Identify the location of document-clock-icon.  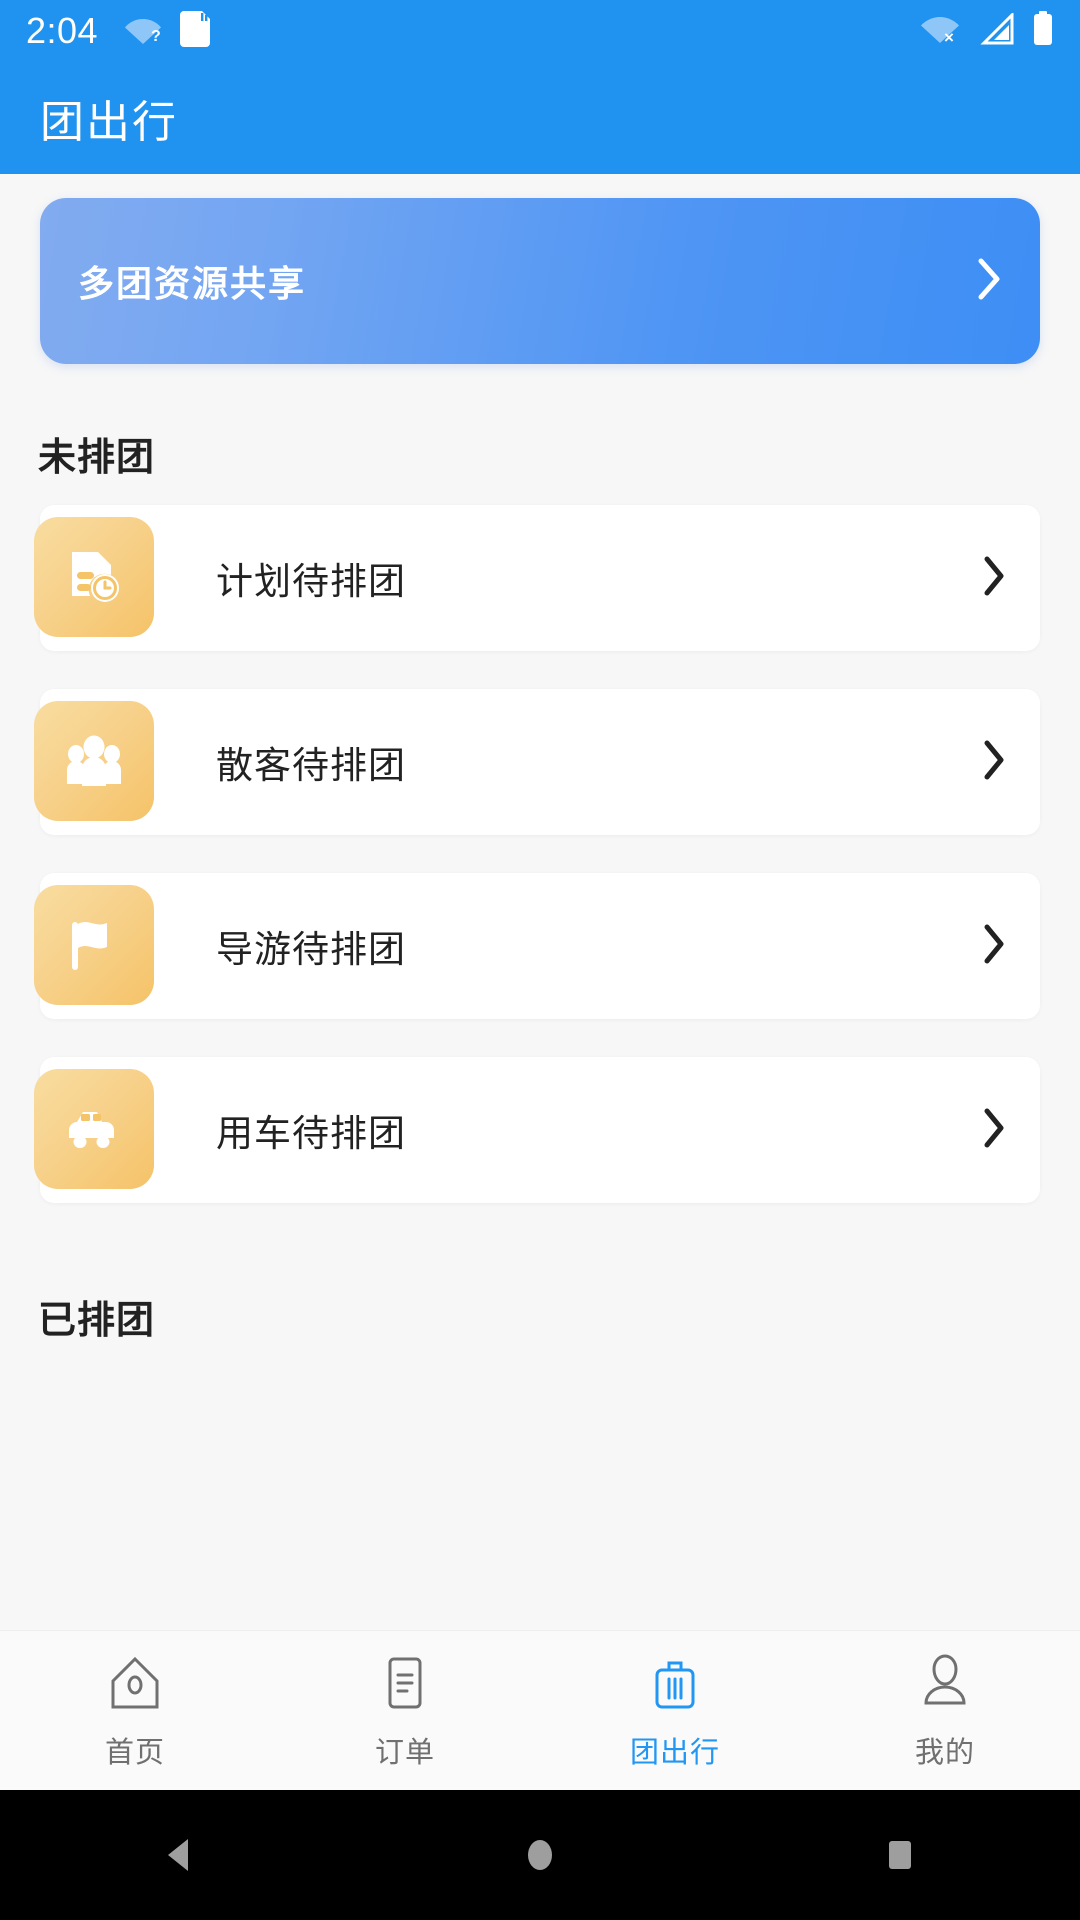
(94, 577).